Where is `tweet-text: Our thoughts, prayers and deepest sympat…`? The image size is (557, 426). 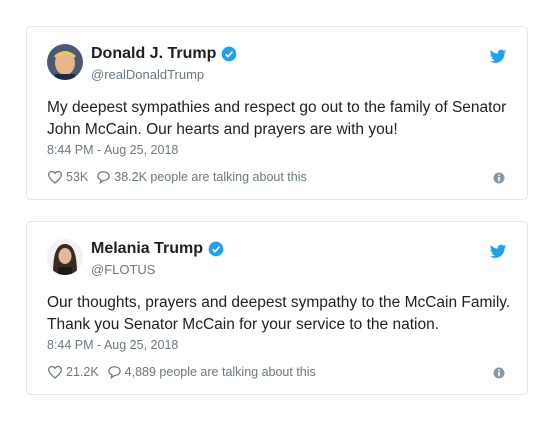 tweet-text: Our thoughts, prayers and deepest sympat… is located at coordinates (279, 313).